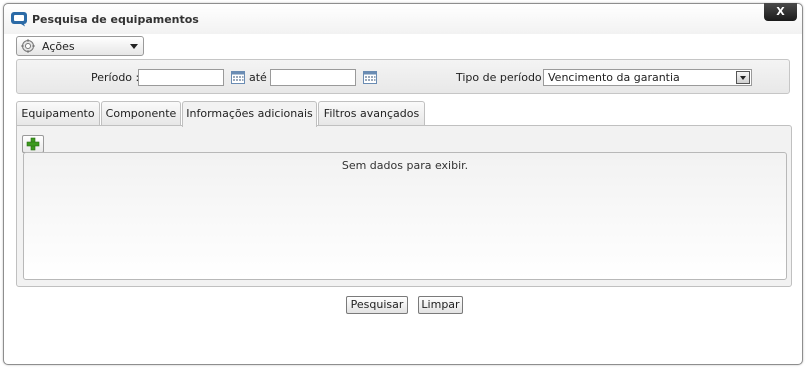  What do you see at coordinates (313, 77) in the screenshot?
I see `period-end-input` at bounding box center [313, 77].